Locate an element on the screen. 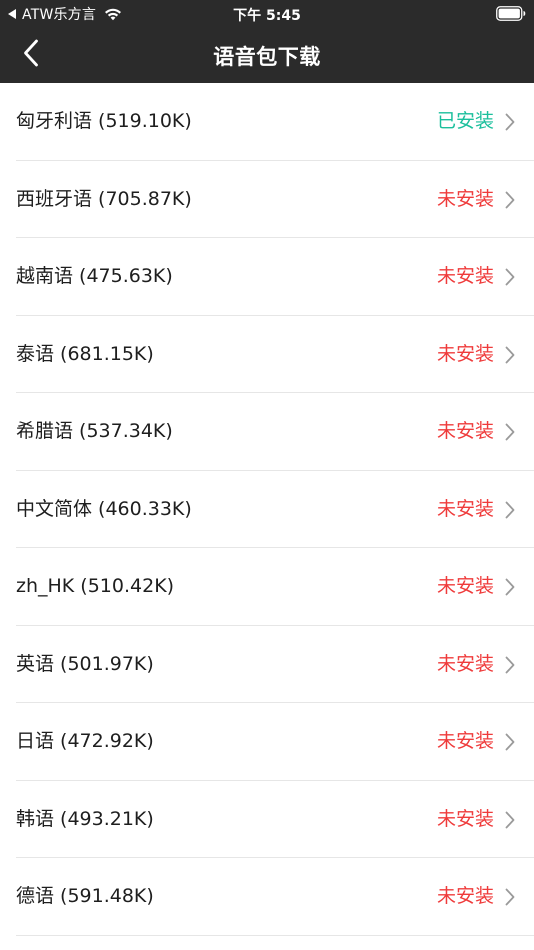 The width and height of the screenshot is (534, 950). install-status: 已安装 is located at coordinates (465, 121).